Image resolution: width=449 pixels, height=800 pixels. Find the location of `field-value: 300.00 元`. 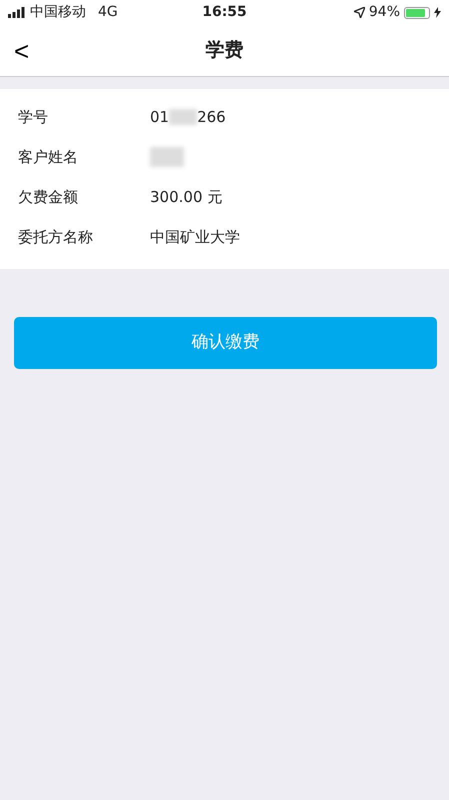

field-value: 300.00 元 is located at coordinates (186, 197).